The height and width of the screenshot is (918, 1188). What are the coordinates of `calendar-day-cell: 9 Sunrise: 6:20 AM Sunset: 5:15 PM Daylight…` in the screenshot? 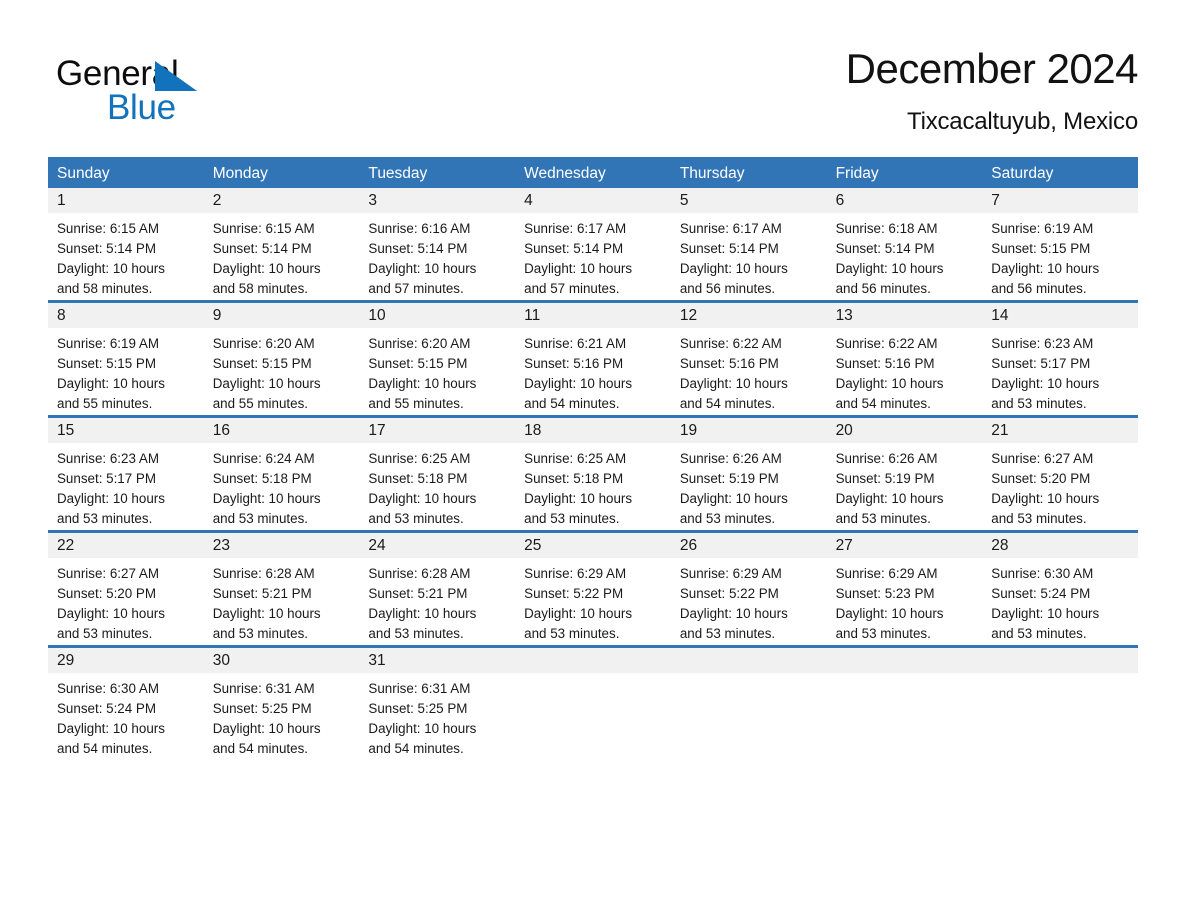 It's located at (281, 358).